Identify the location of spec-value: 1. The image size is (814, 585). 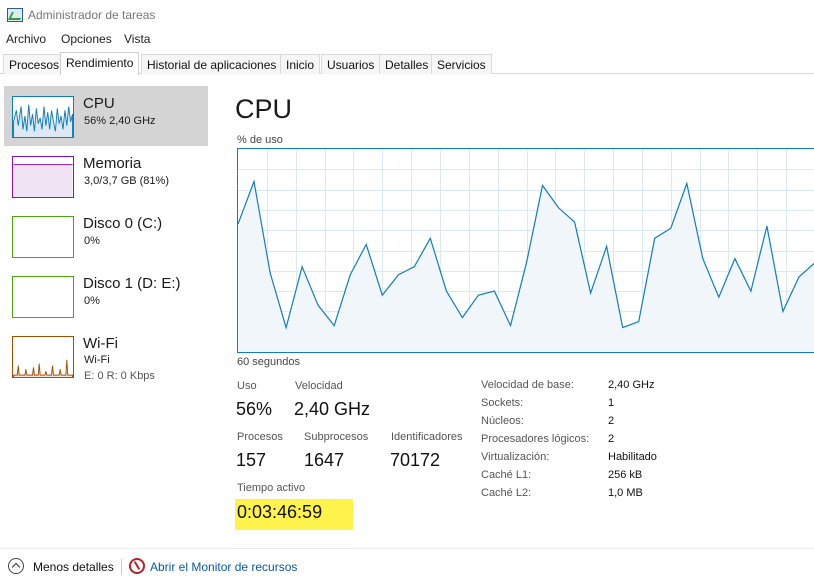
(611, 403).